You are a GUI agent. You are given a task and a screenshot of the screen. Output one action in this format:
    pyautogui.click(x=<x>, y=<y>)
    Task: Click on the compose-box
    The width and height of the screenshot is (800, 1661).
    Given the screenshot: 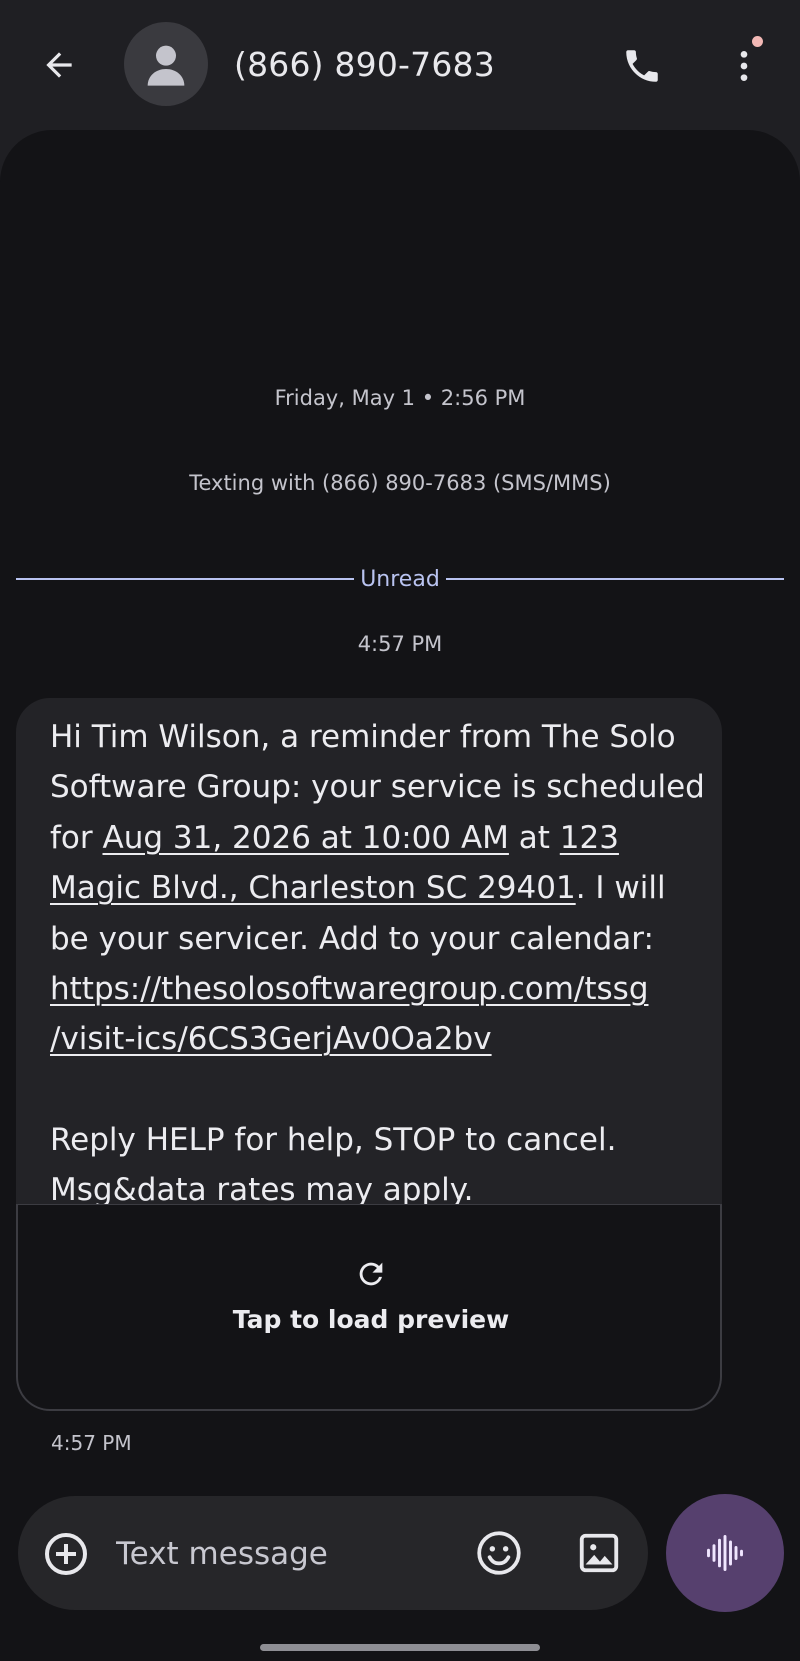 What is the action you would take?
    pyautogui.click(x=333, y=1553)
    